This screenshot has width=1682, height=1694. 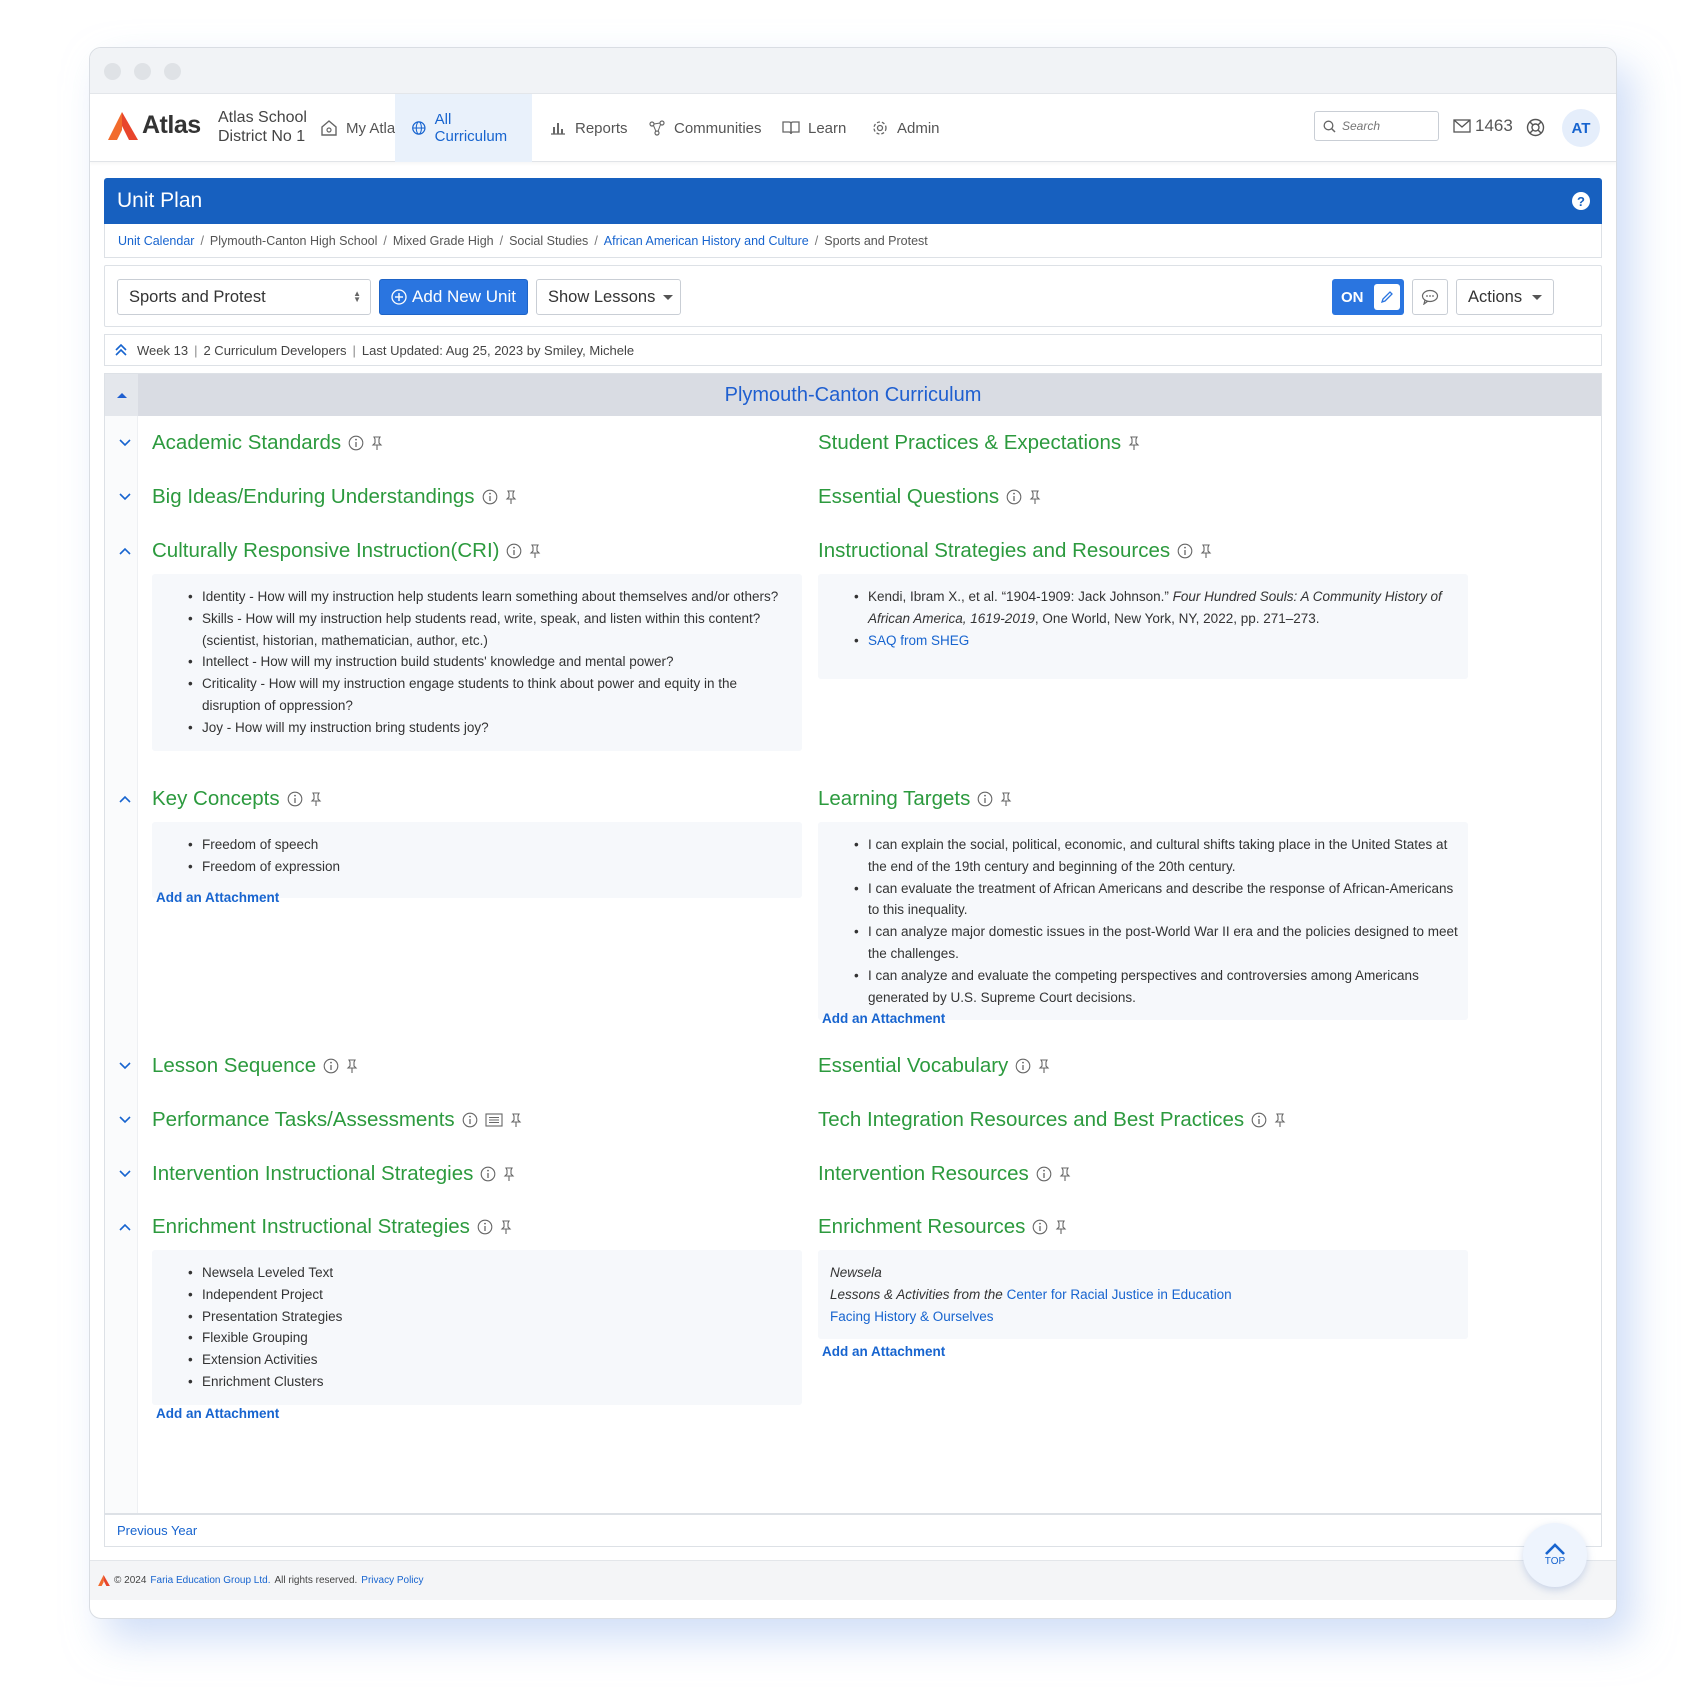 I want to click on saq-sheg-link: SAQ from SHEG, so click(x=918, y=640).